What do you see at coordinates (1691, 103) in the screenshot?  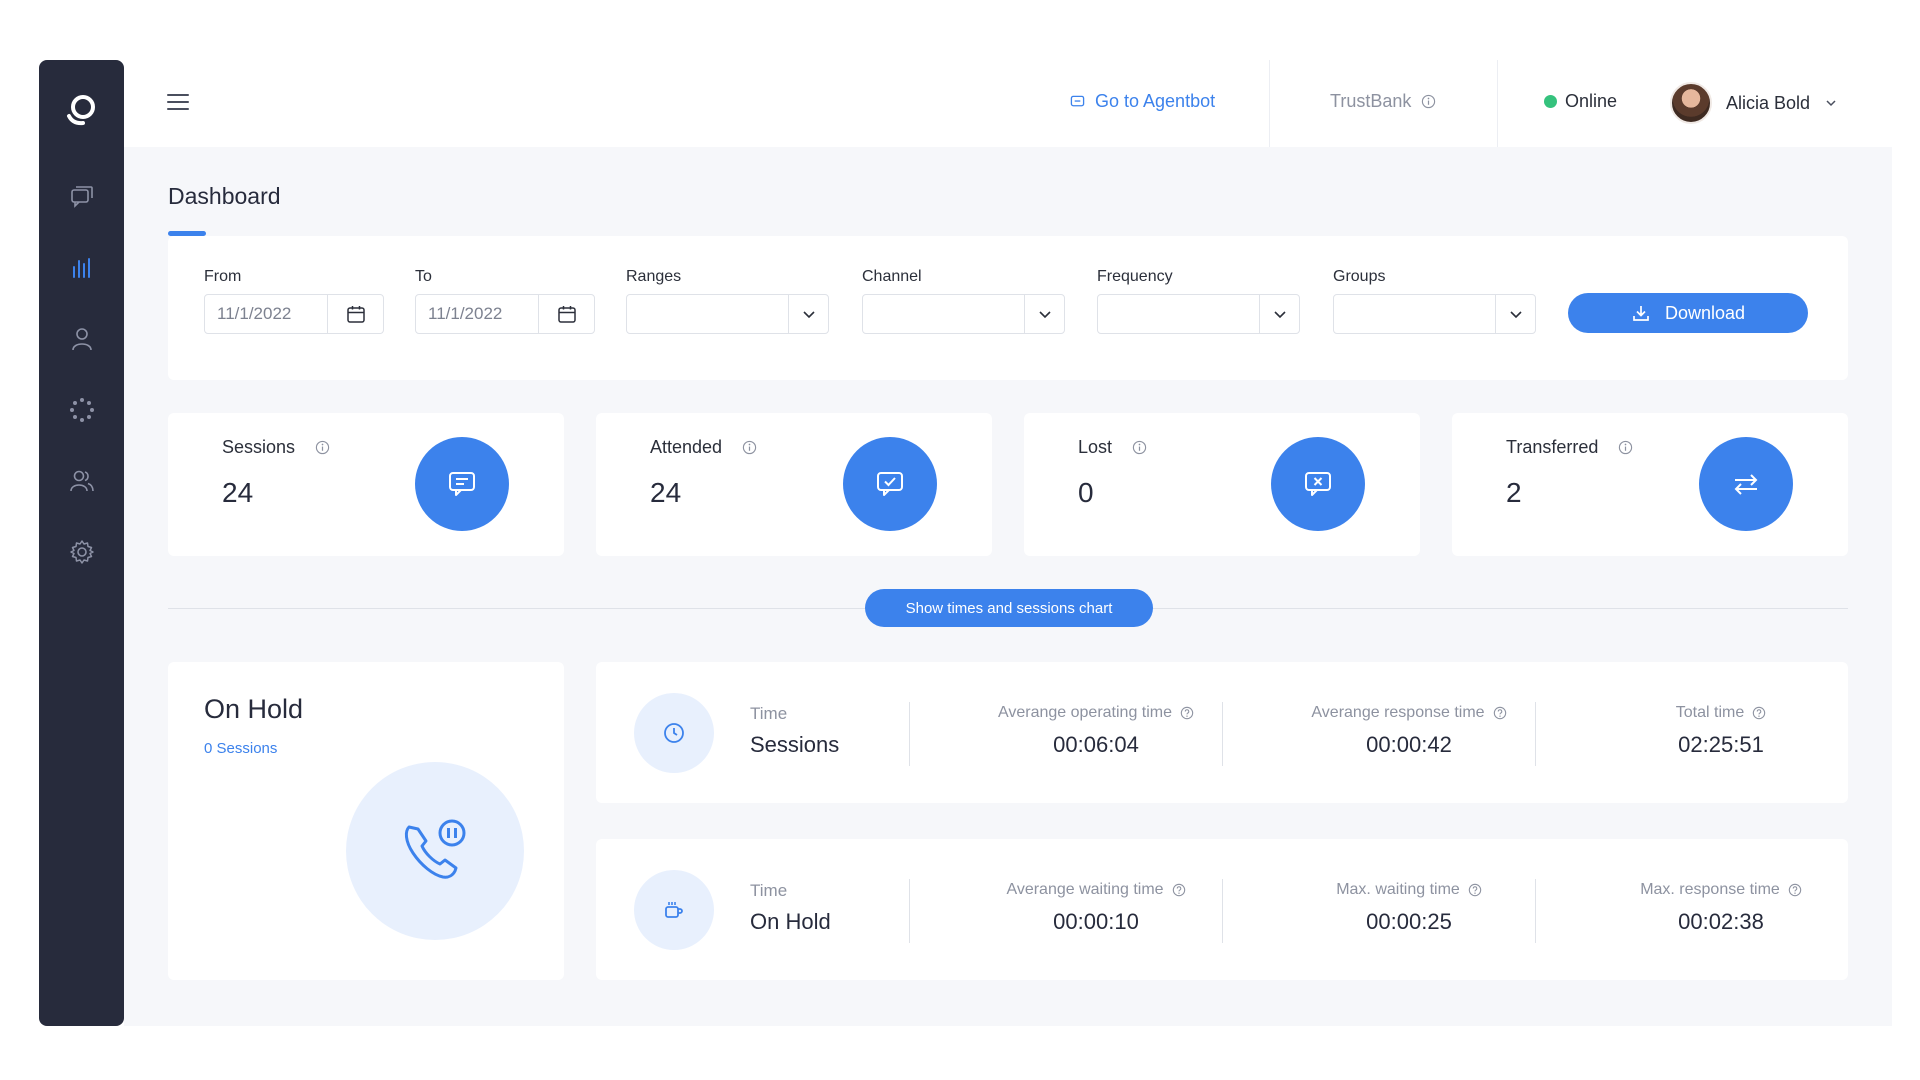 I see `avatar` at bounding box center [1691, 103].